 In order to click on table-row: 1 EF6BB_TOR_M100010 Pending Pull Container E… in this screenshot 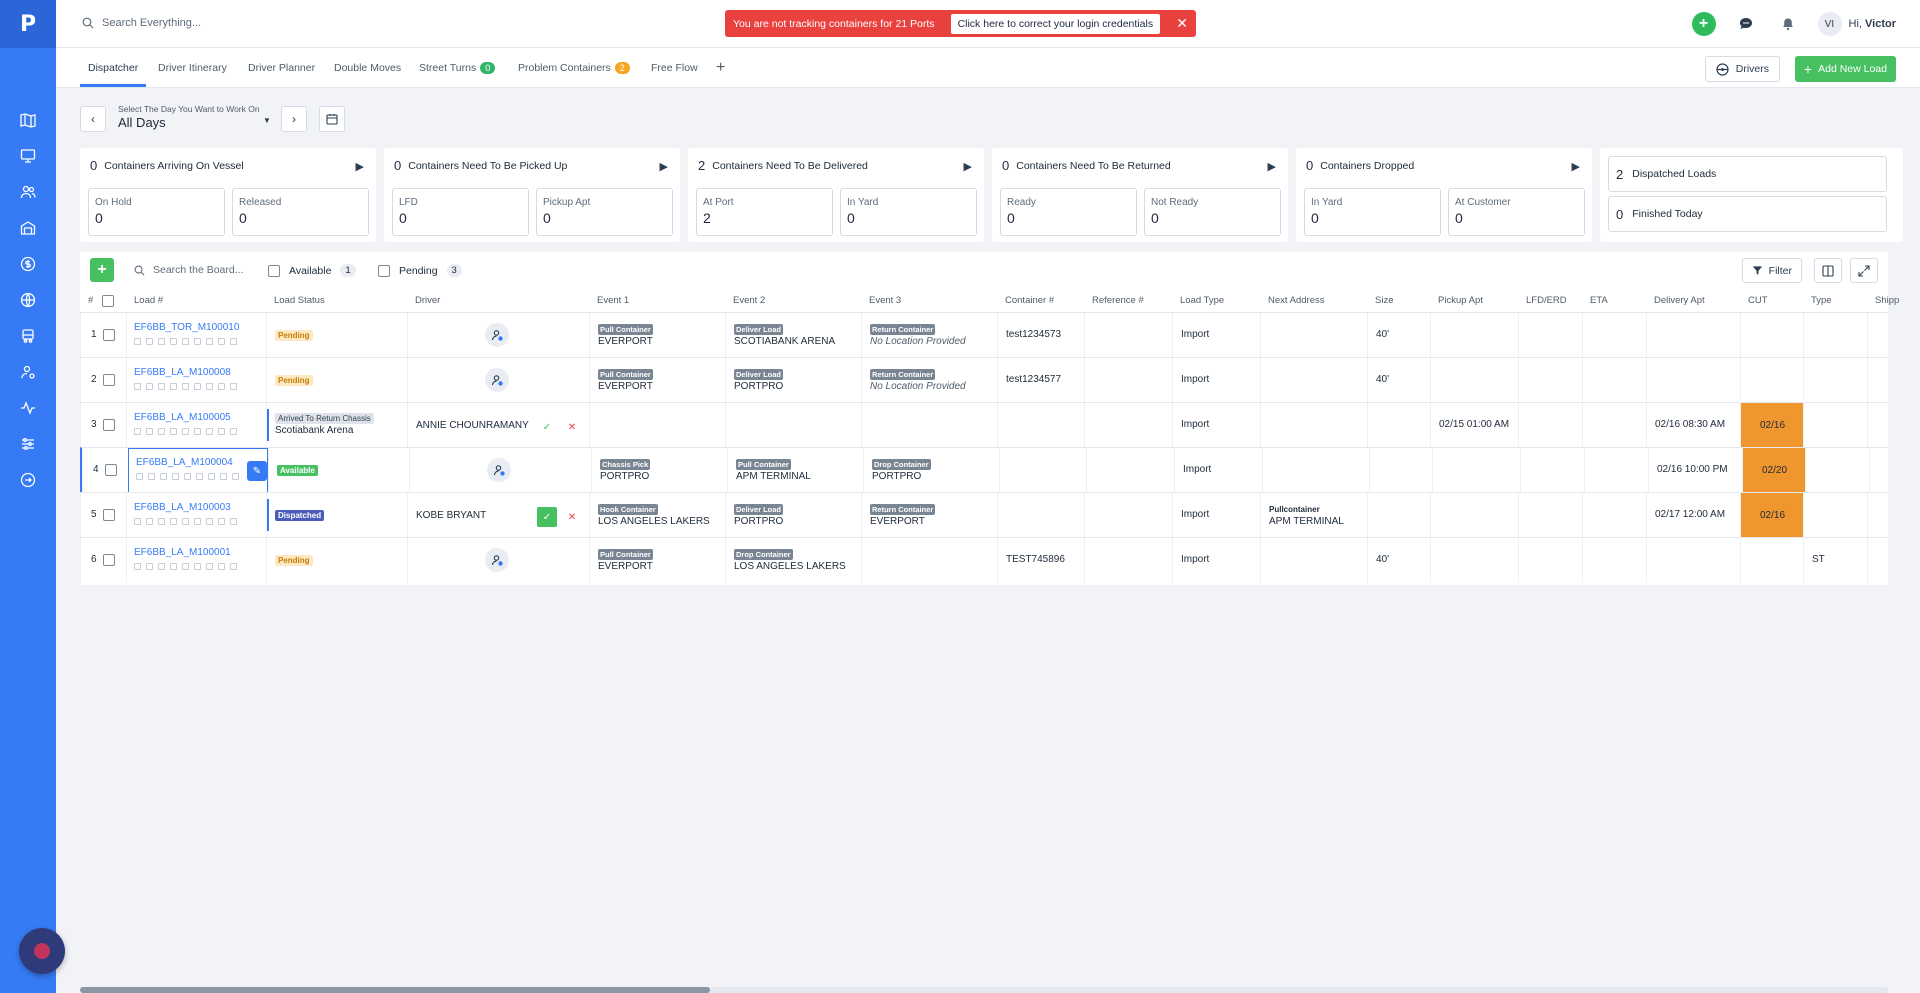, I will do `click(984, 335)`.